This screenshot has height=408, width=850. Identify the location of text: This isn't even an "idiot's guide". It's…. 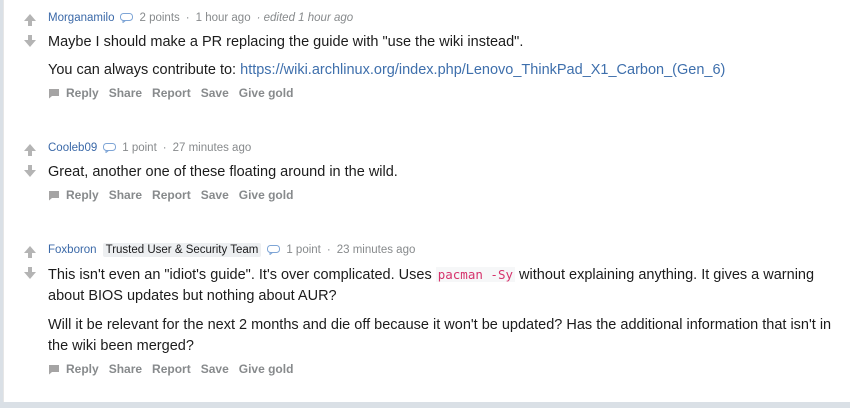
(242, 275).